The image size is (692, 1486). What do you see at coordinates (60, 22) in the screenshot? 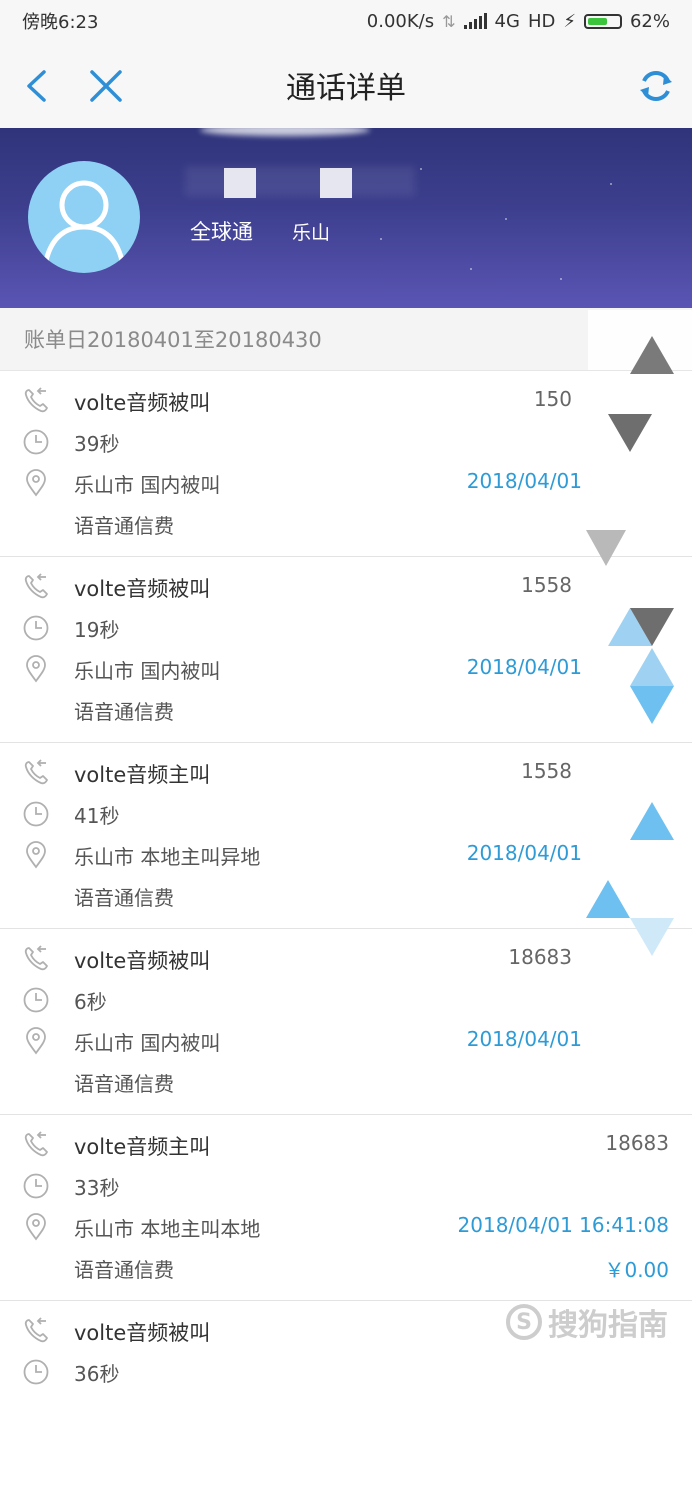
I see `status-time: 傍晚6:23` at bounding box center [60, 22].